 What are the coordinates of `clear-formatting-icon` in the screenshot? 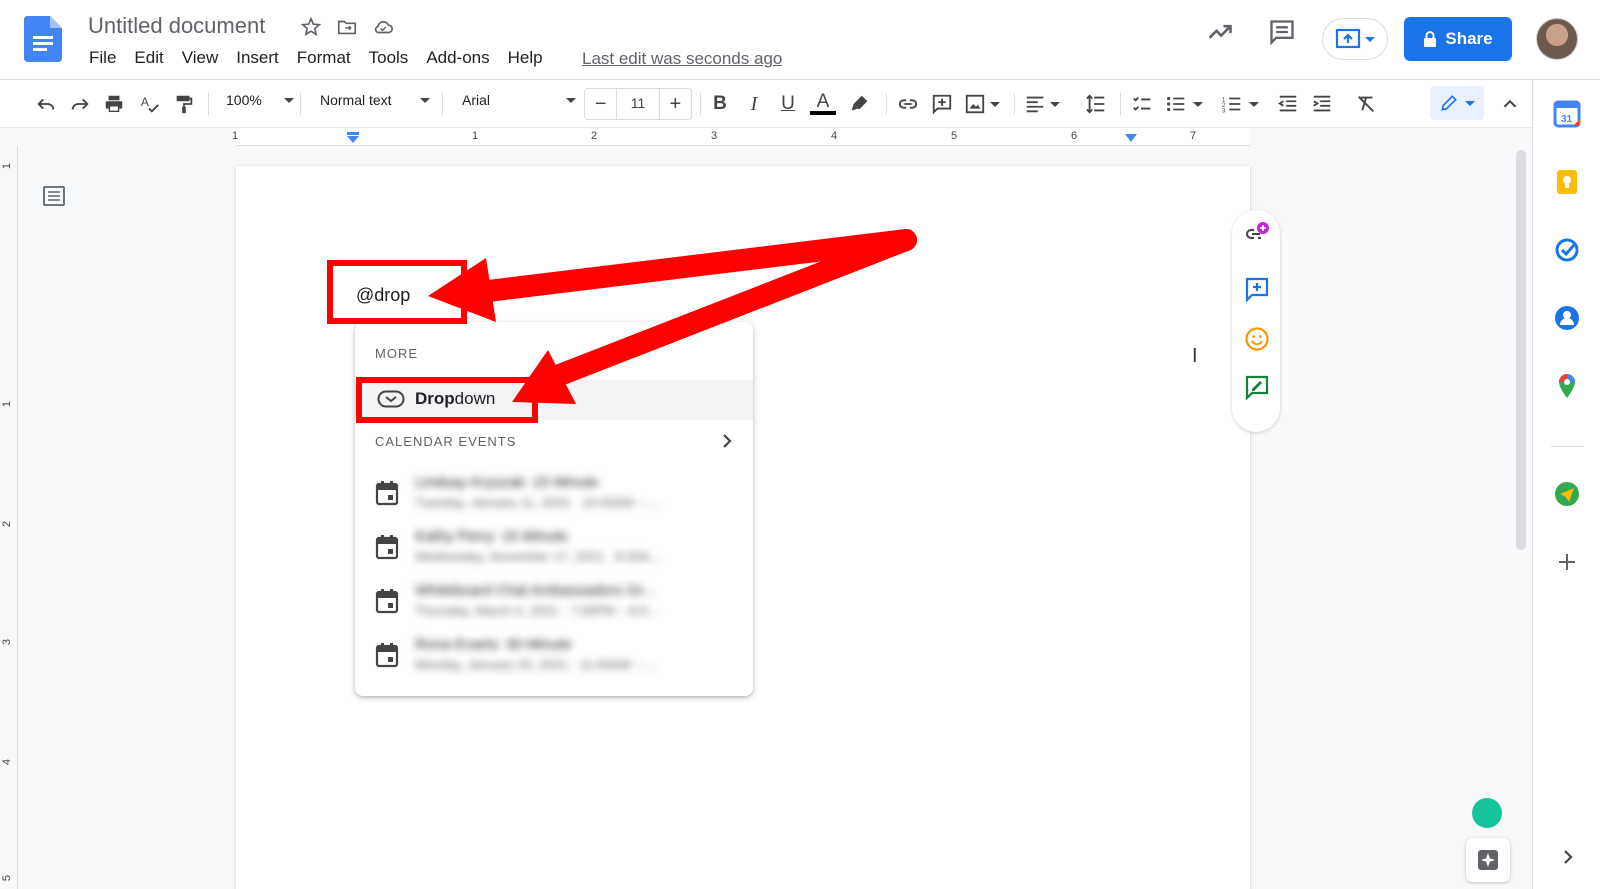 It's located at (1366, 104).